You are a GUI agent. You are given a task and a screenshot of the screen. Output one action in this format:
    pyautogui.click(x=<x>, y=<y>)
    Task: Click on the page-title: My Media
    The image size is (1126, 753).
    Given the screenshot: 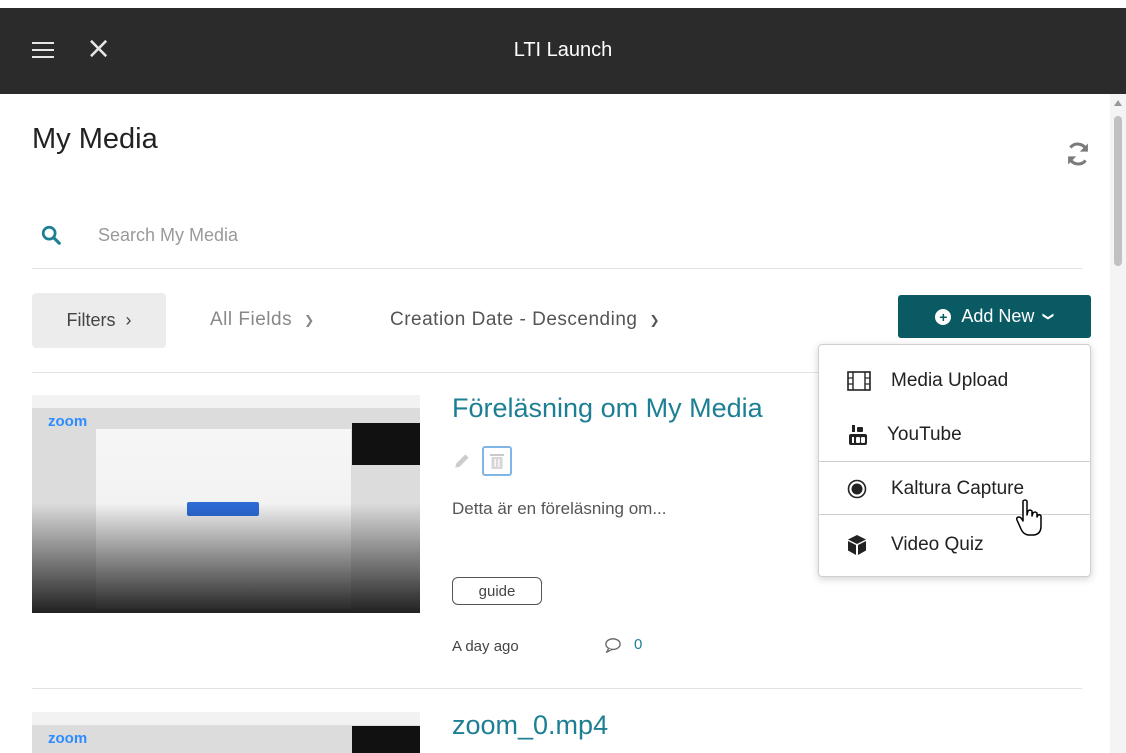 What is the action you would take?
    pyautogui.click(x=95, y=139)
    